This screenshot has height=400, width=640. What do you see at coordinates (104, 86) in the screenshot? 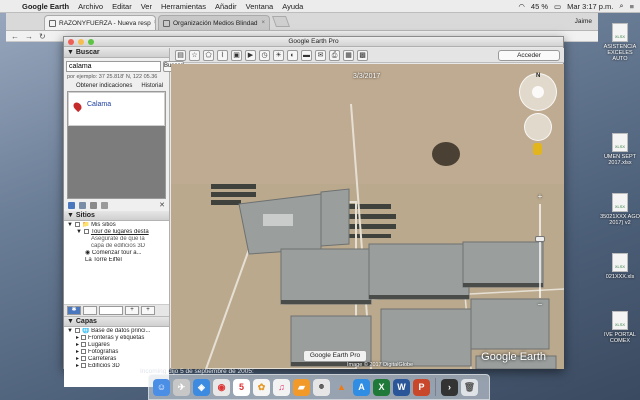
I see `get-directions-link: Obtener indicaciones` at bounding box center [104, 86].